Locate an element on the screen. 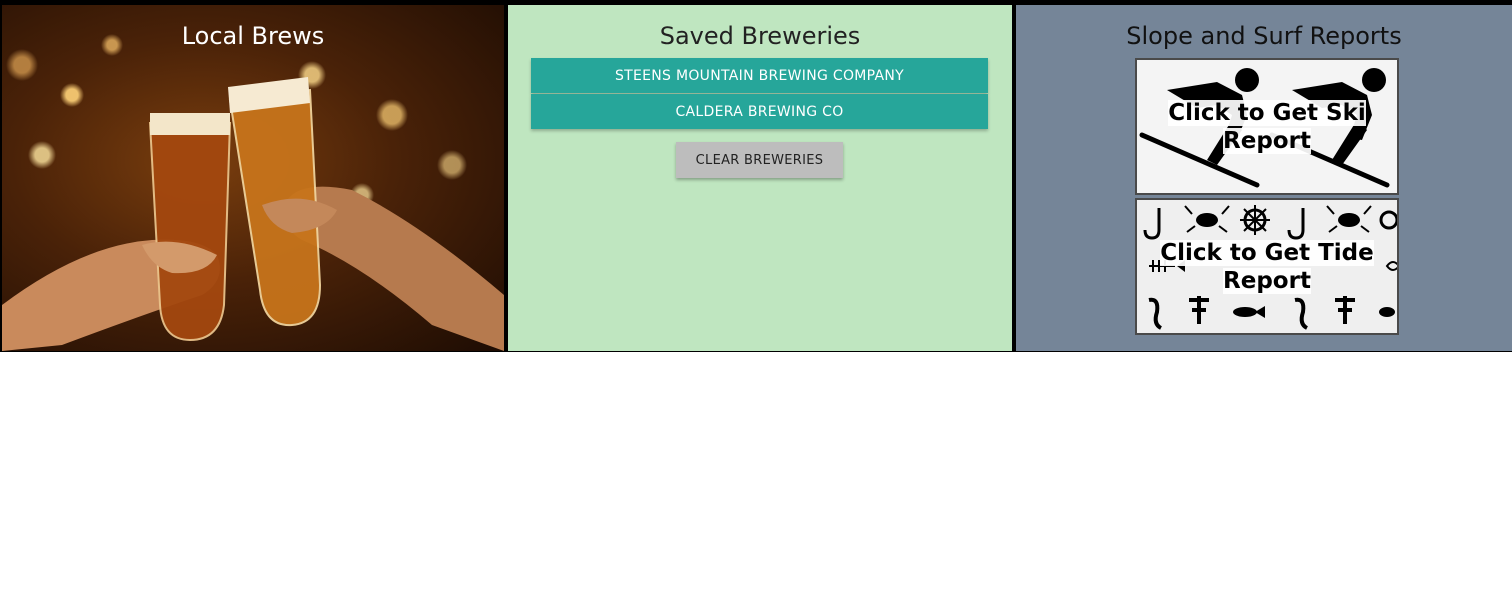 This screenshot has width=1512, height=614. ski-report-label: Click to Get Ski Report is located at coordinates (1267, 126).